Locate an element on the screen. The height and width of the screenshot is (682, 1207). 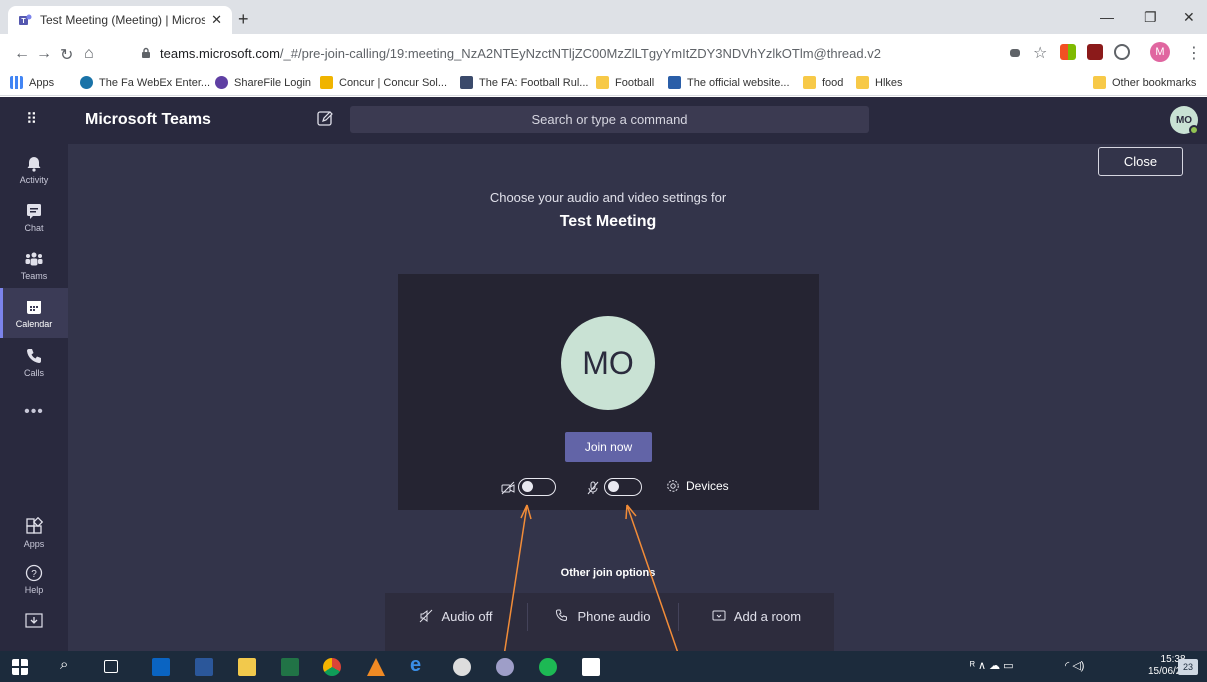
bookmark-football: Football is located at coordinates (625, 82).